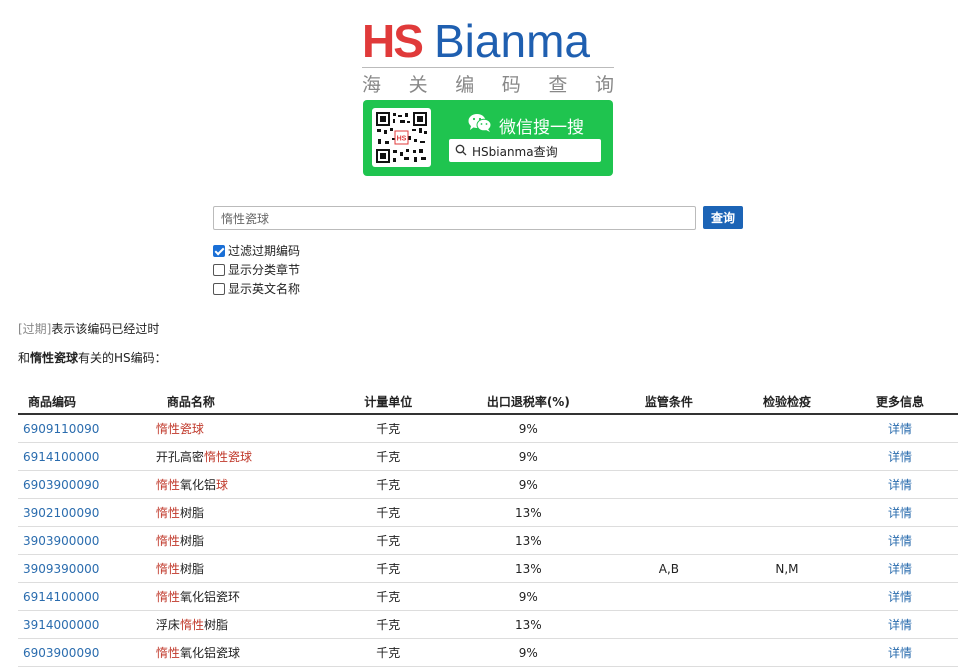 Image resolution: width=966 pixels, height=669 pixels. Describe the element at coordinates (219, 269) in the screenshot. I see `show-chapters-checkbox` at that location.